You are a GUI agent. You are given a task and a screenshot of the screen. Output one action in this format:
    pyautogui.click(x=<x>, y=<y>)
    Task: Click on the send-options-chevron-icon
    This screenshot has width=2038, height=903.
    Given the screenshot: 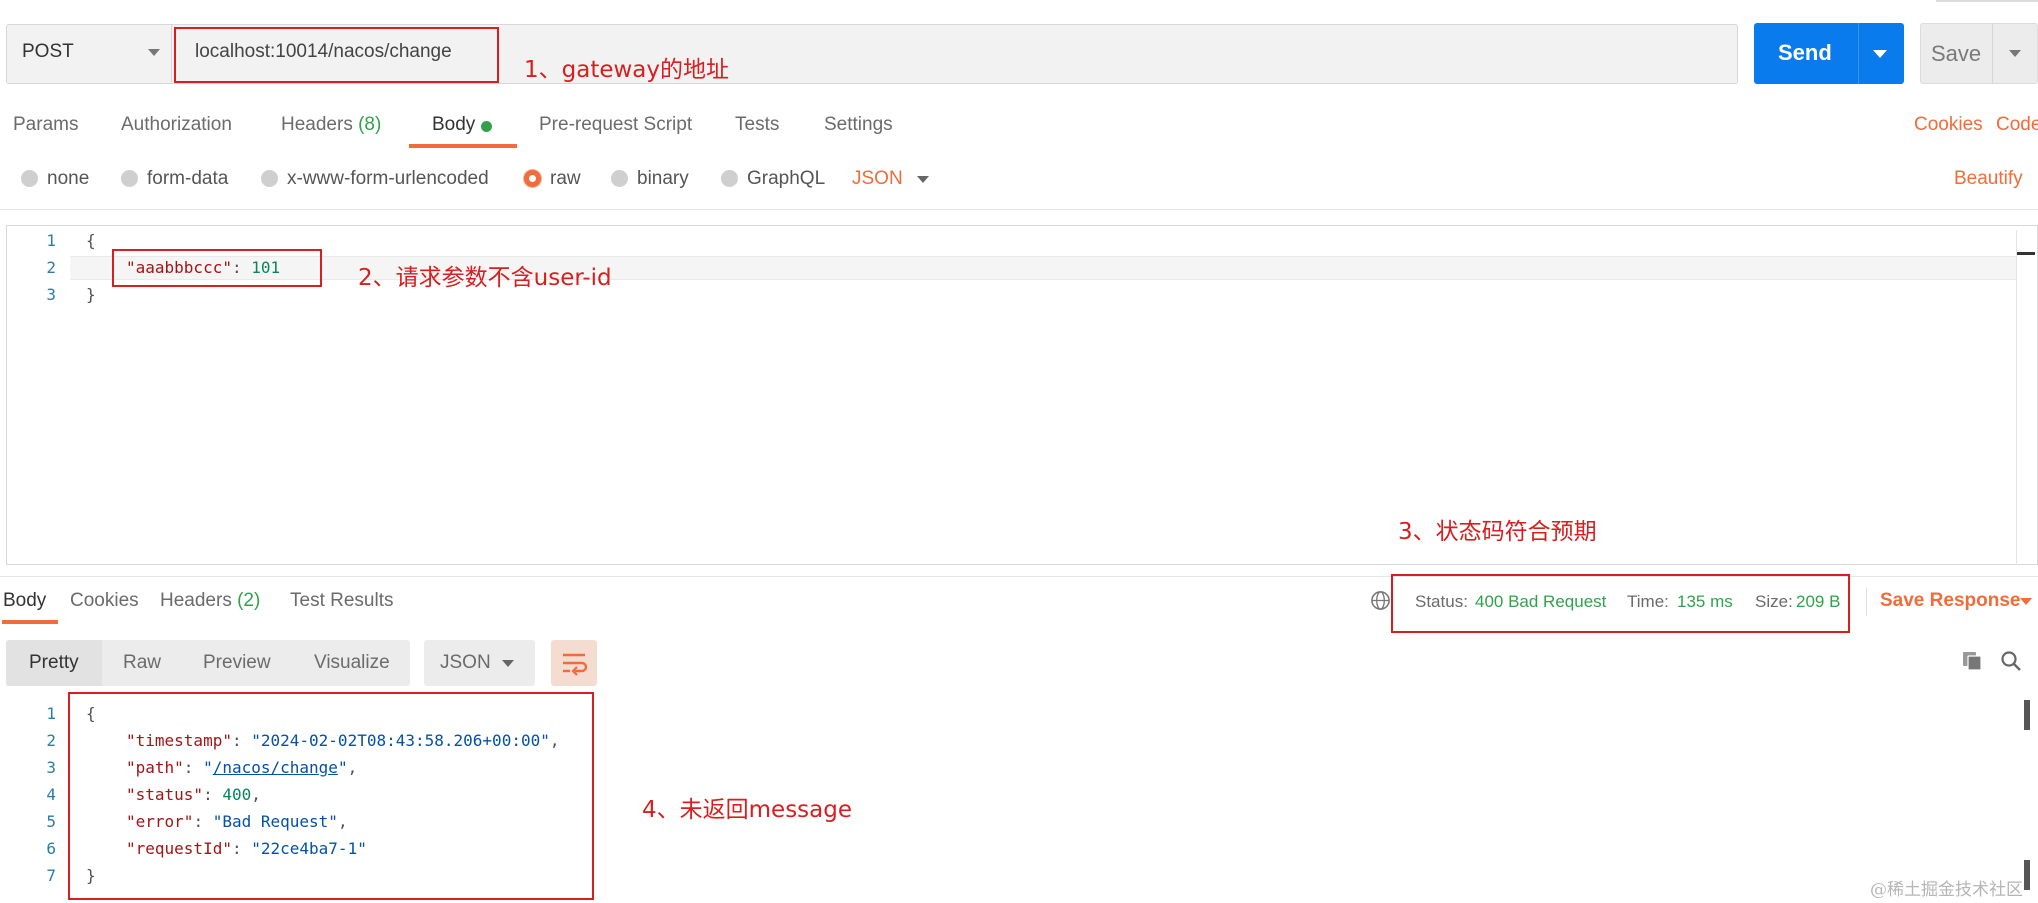 What is the action you would take?
    pyautogui.click(x=1880, y=54)
    